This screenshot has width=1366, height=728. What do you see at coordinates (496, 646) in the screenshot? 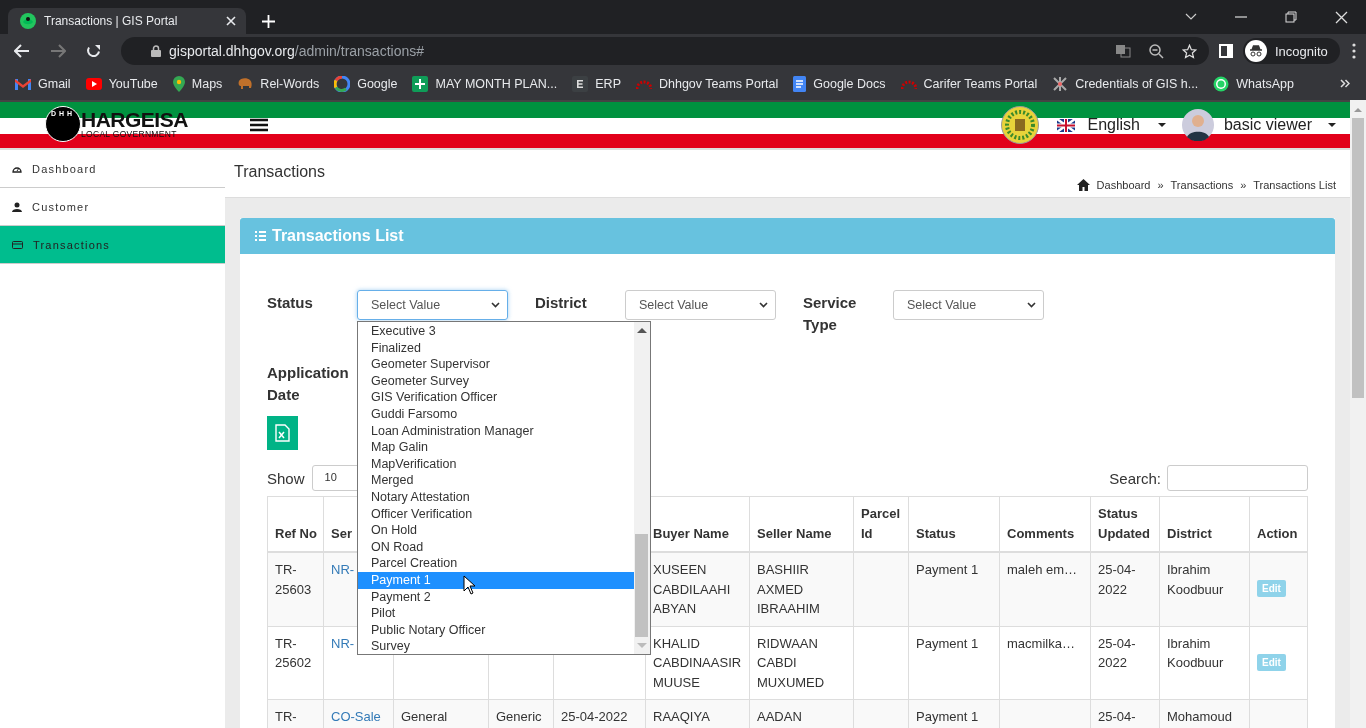
I see `dropdown-option: Survey` at bounding box center [496, 646].